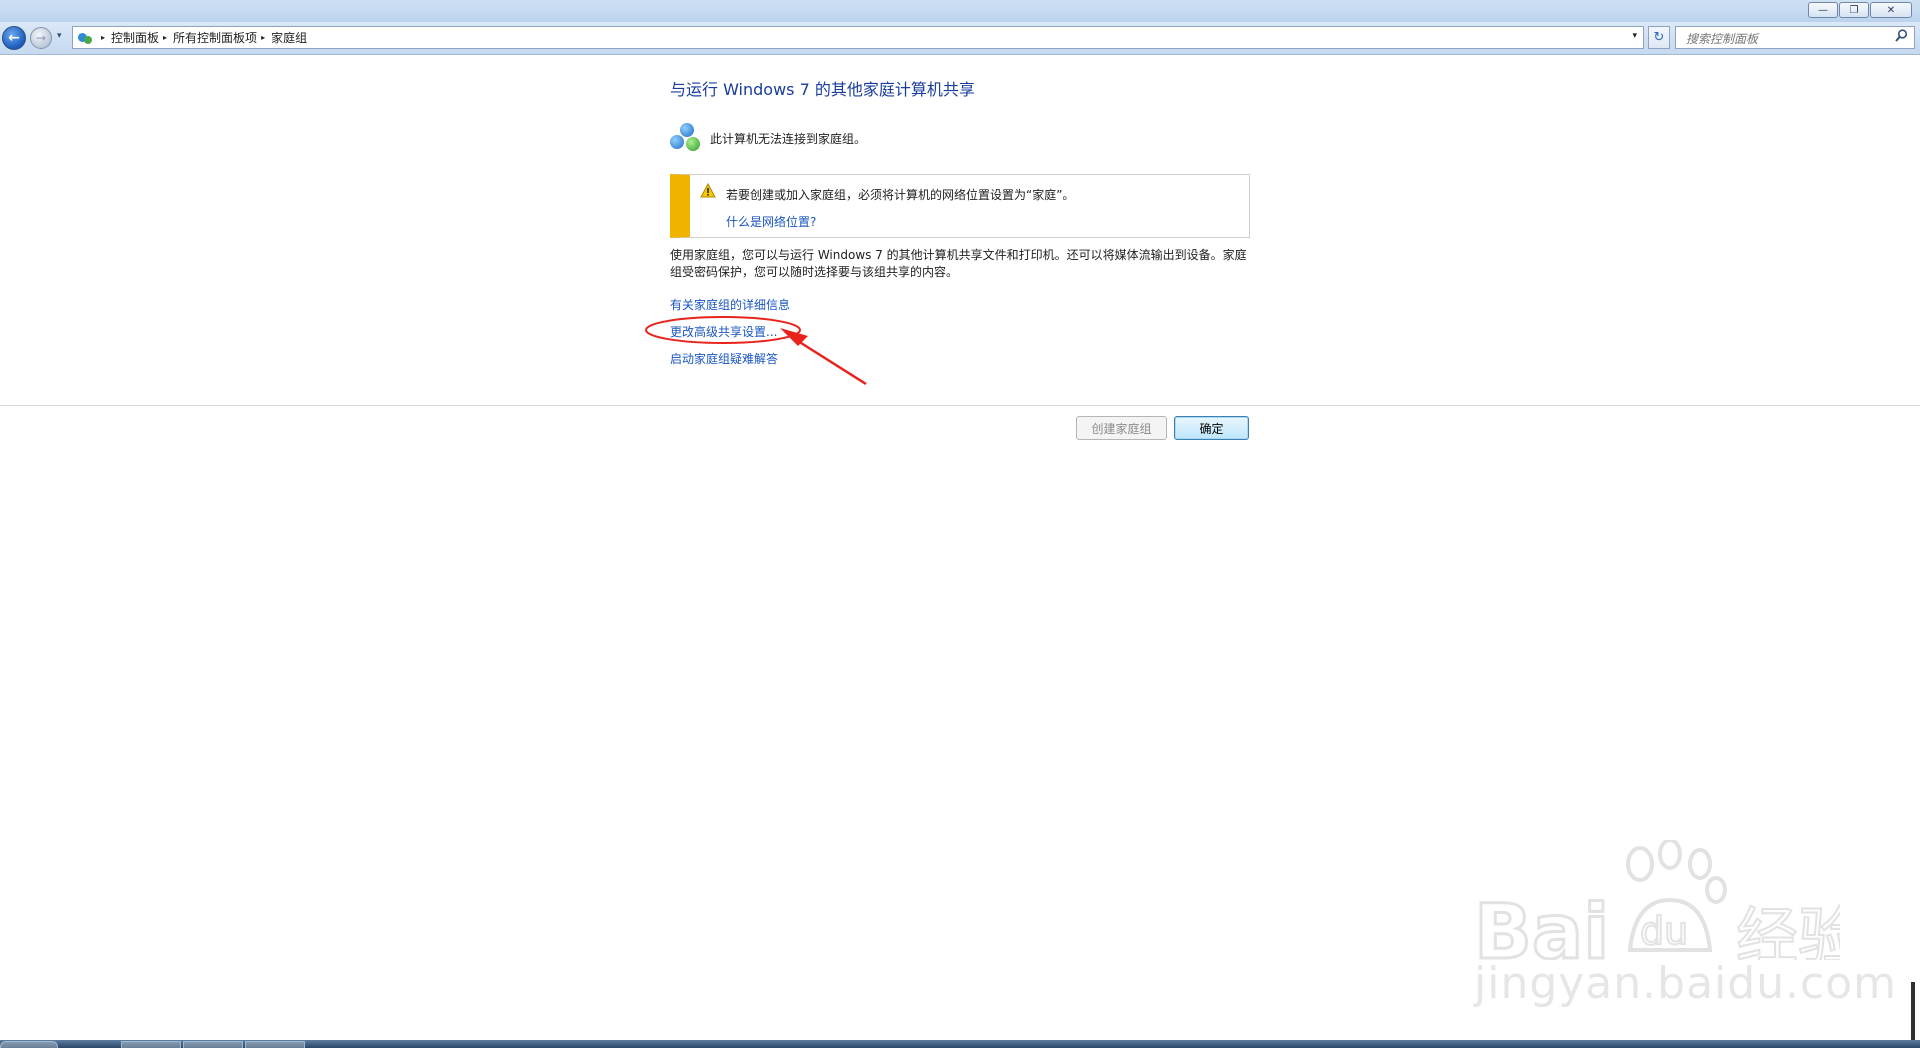  What do you see at coordinates (289, 37) in the screenshot?
I see `breadcrumb-homegroup: 家庭组` at bounding box center [289, 37].